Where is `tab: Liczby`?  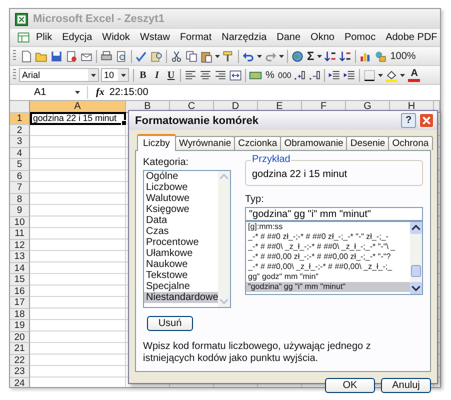 tab: Liczby is located at coordinates (156, 142).